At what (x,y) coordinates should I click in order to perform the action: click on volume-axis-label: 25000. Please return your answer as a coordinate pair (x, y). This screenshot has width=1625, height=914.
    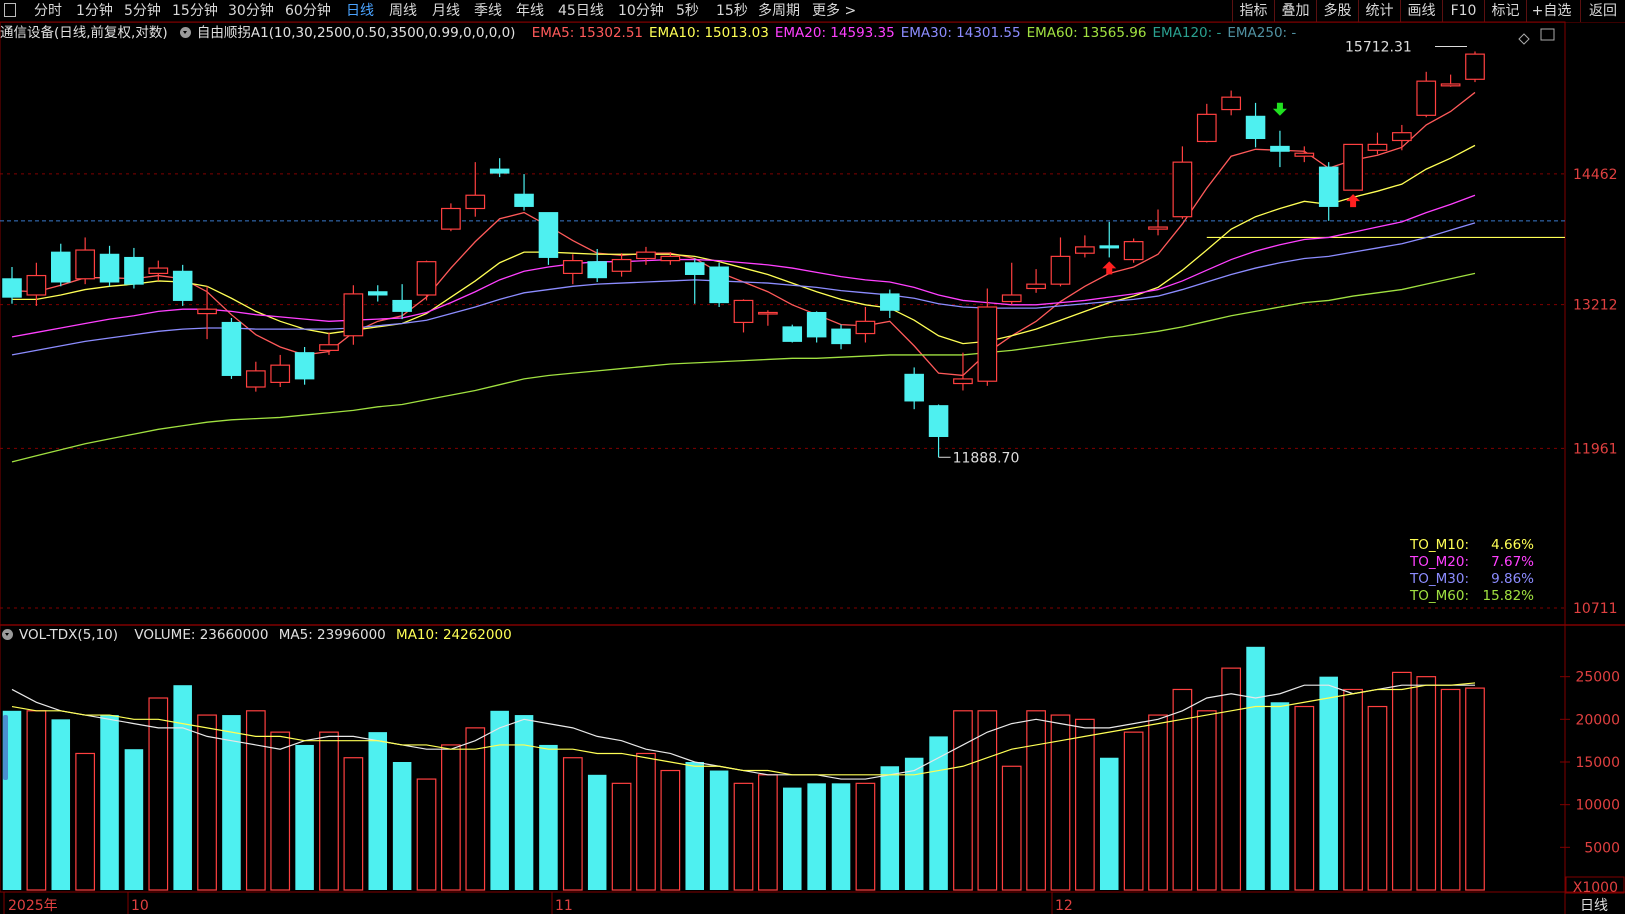
    Looking at the image, I should click on (1597, 678).